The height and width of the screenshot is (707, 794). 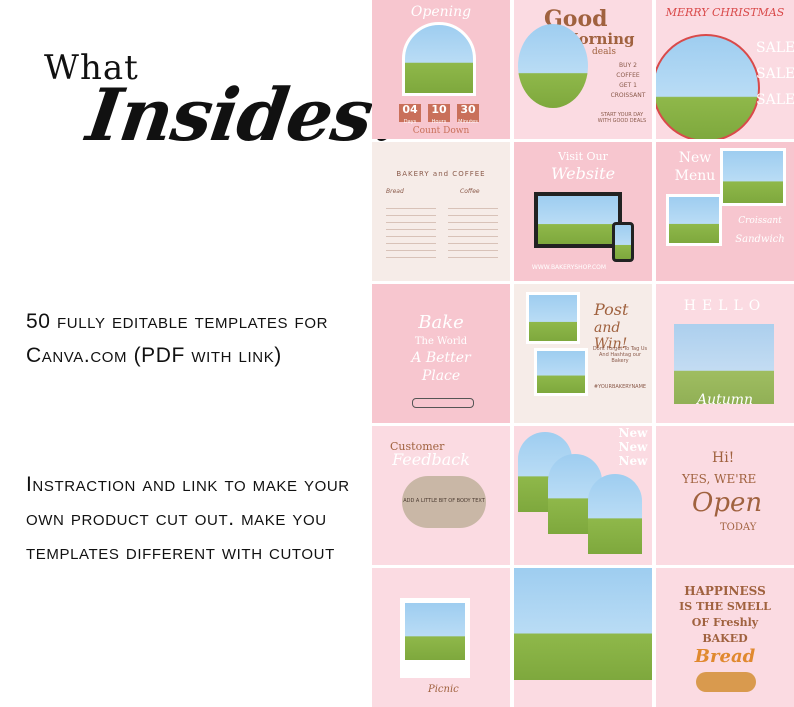 I want to click on happiness-line4: BAKED, so click(x=725, y=638).